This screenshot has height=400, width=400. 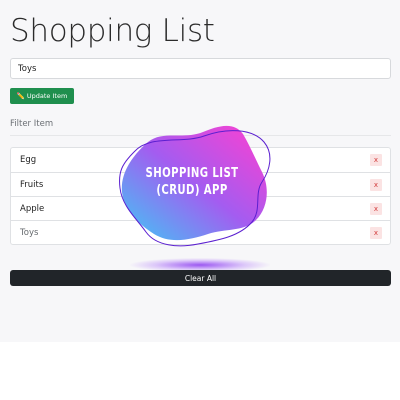 I want to click on filter-input: Filter Item, so click(x=31, y=124).